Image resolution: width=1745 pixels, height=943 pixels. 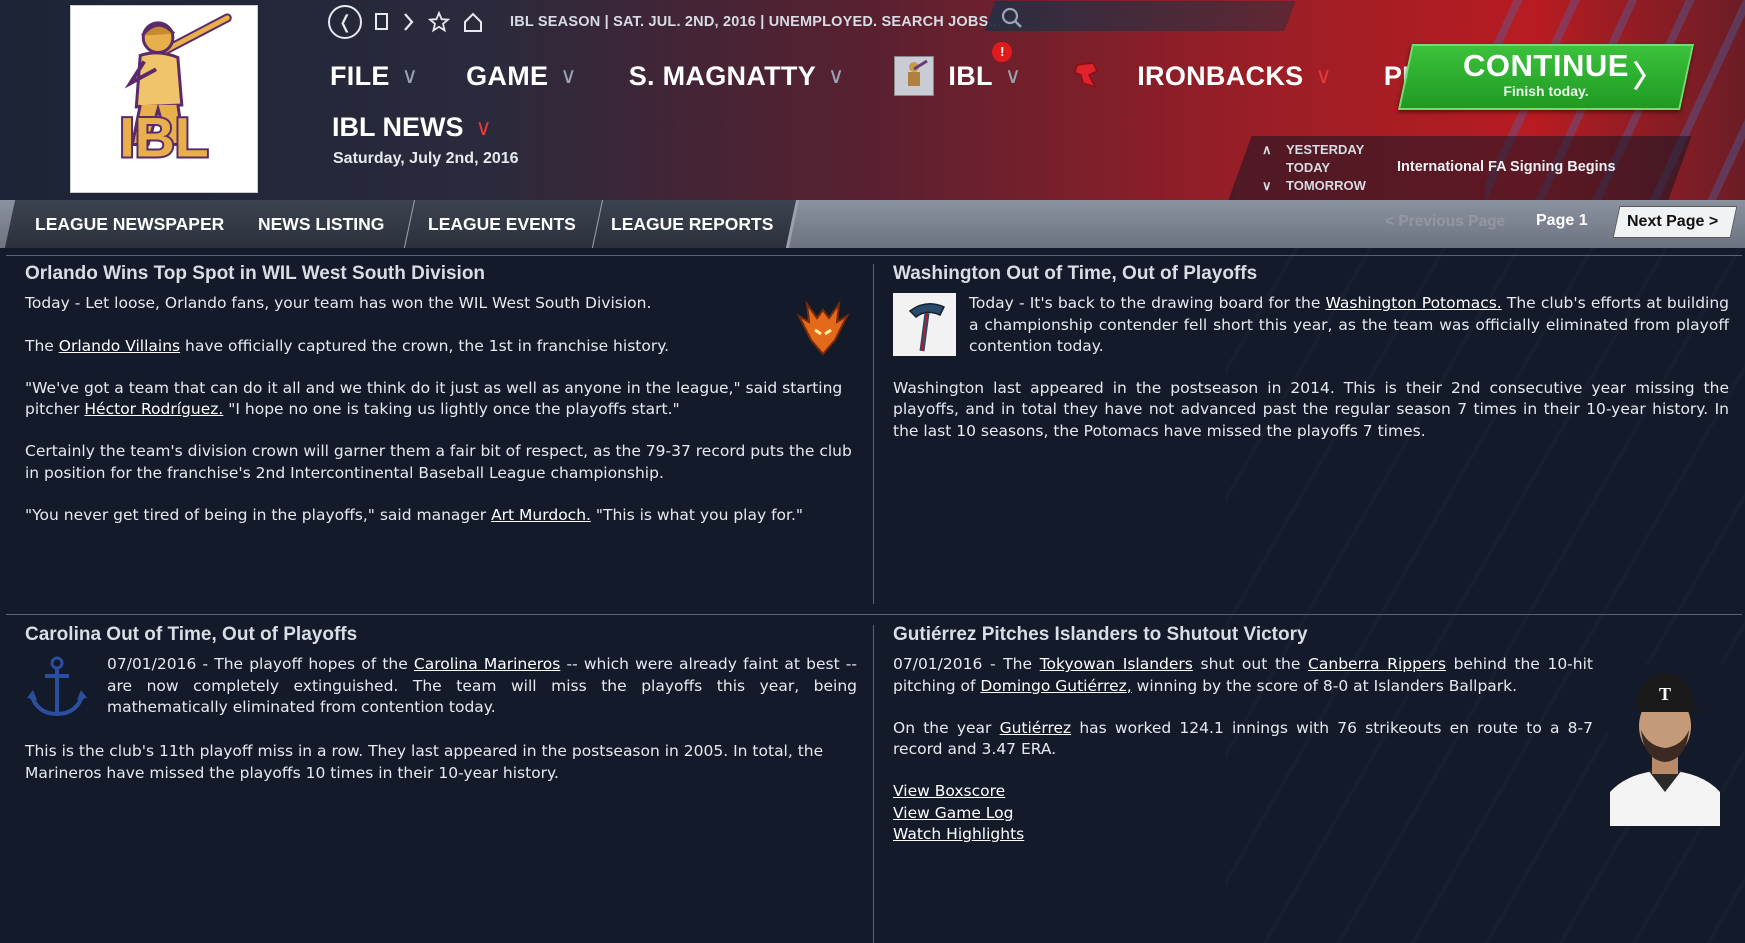 I want to click on day-yesterday: ∧ YESTERDAY, so click(x=1314, y=150).